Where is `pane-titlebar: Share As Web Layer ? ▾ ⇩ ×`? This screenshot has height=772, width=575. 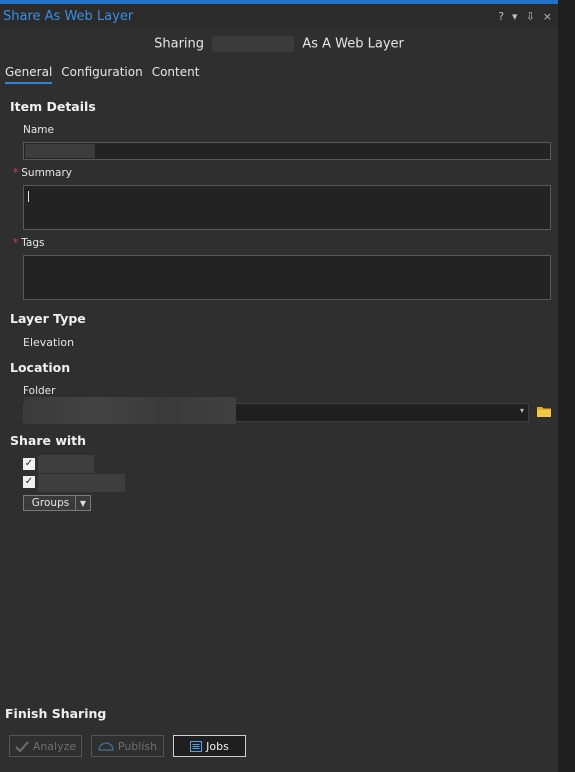
pane-titlebar: Share As Web Layer ? ▾ ⇩ × is located at coordinates (279, 15).